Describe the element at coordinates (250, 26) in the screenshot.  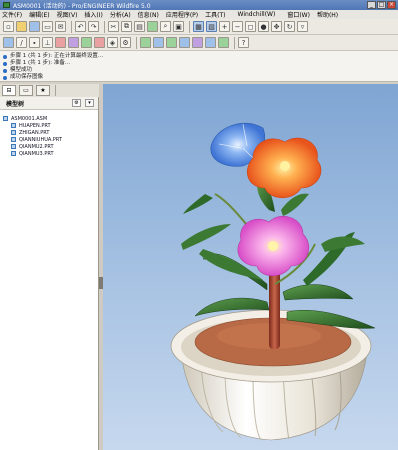
I see `refit-icon: ◻` at that location.